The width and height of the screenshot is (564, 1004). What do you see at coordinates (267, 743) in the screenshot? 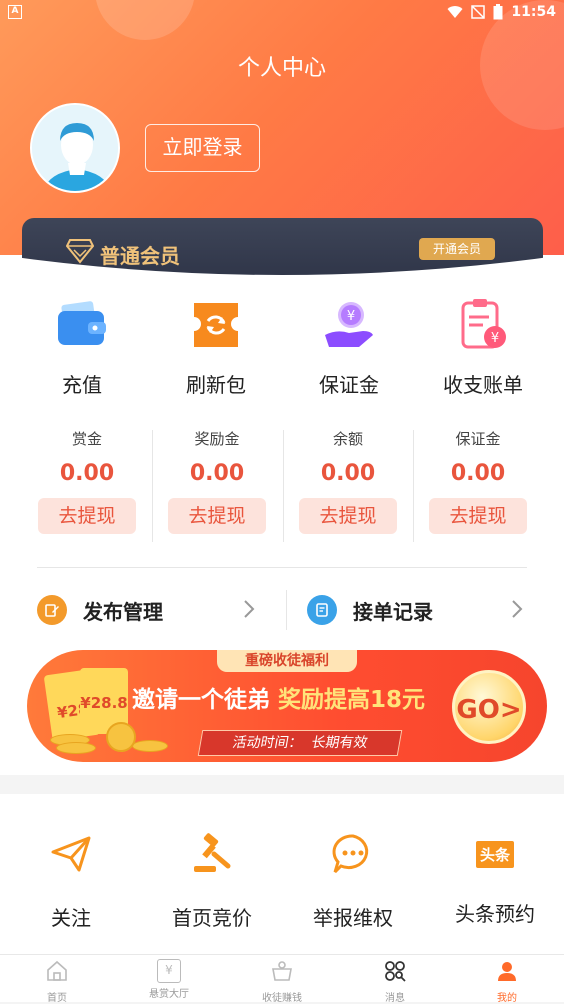
I see `time-label: 活动时间：` at bounding box center [267, 743].